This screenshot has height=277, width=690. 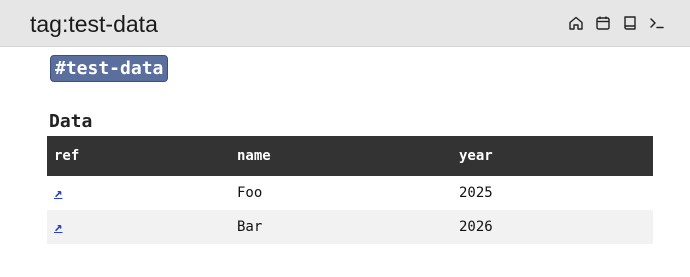 I want to click on home-icon, so click(x=576, y=23).